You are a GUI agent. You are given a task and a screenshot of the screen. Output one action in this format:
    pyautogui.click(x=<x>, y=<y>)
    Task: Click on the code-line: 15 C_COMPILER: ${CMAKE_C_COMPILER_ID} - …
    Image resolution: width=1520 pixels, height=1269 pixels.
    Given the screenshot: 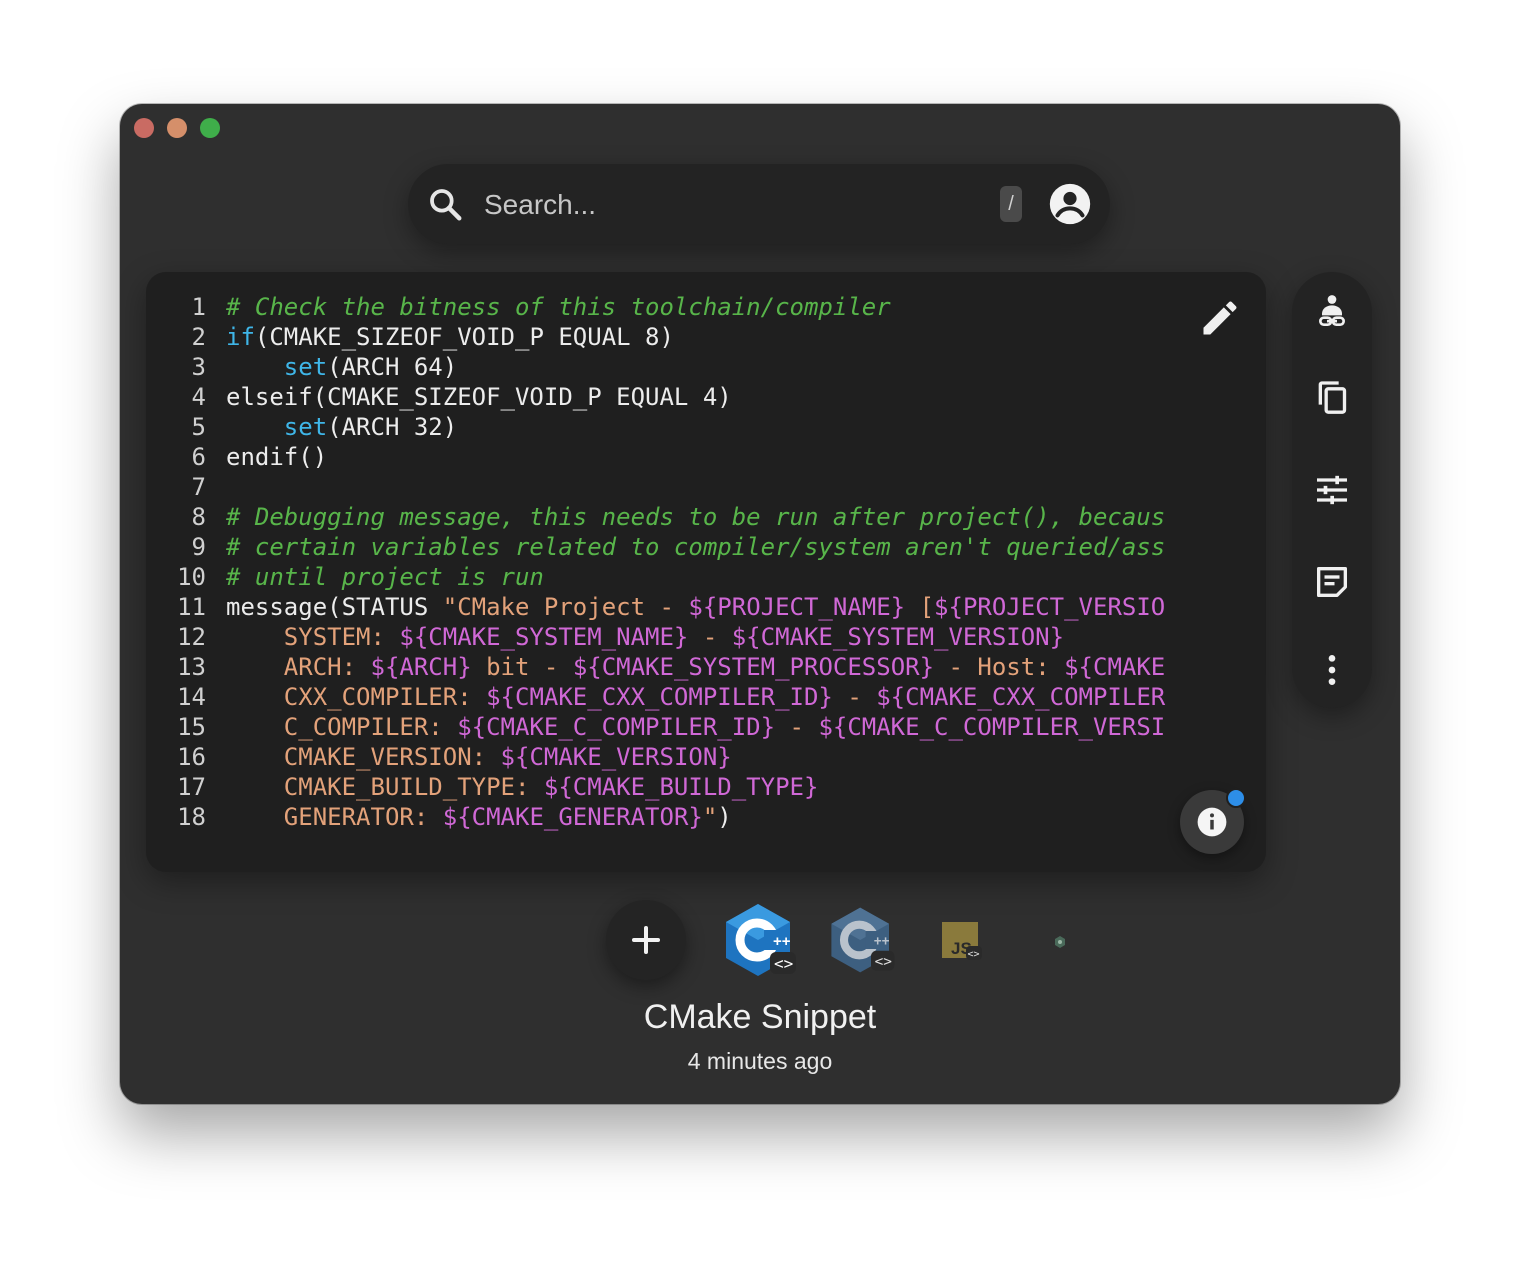 What is the action you would take?
    pyautogui.click(x=672, y=727)
    